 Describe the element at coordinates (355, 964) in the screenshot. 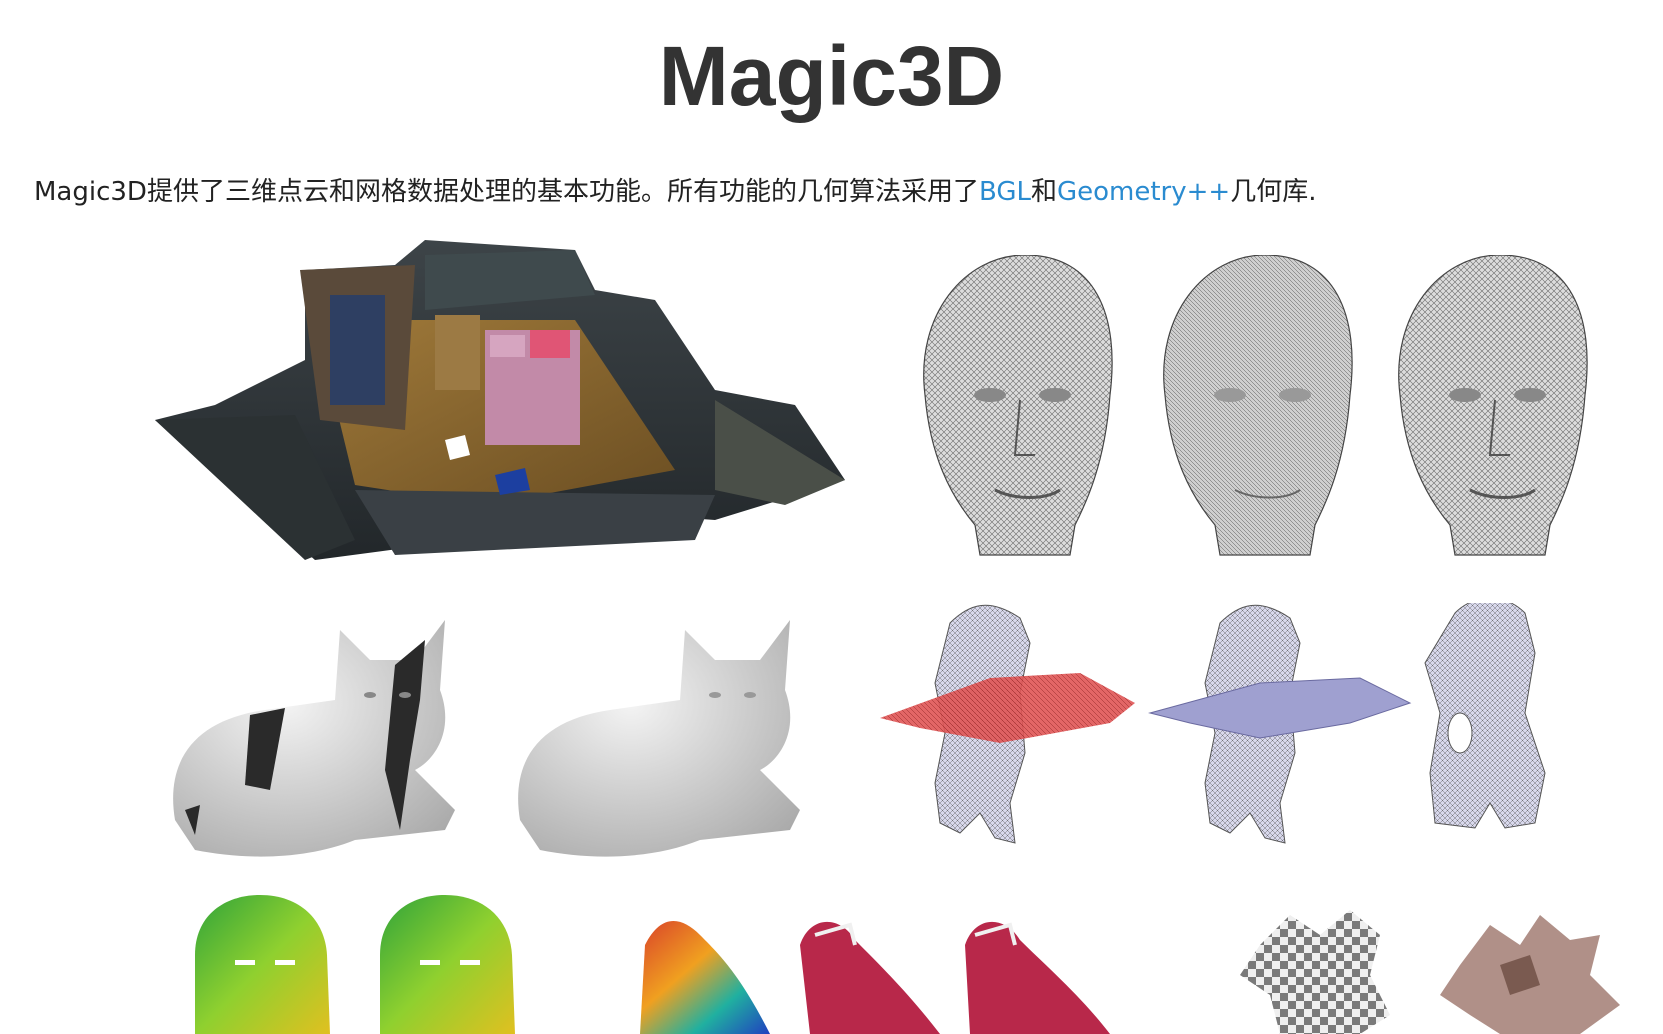

I see `colored-face-scans-image` at that location.